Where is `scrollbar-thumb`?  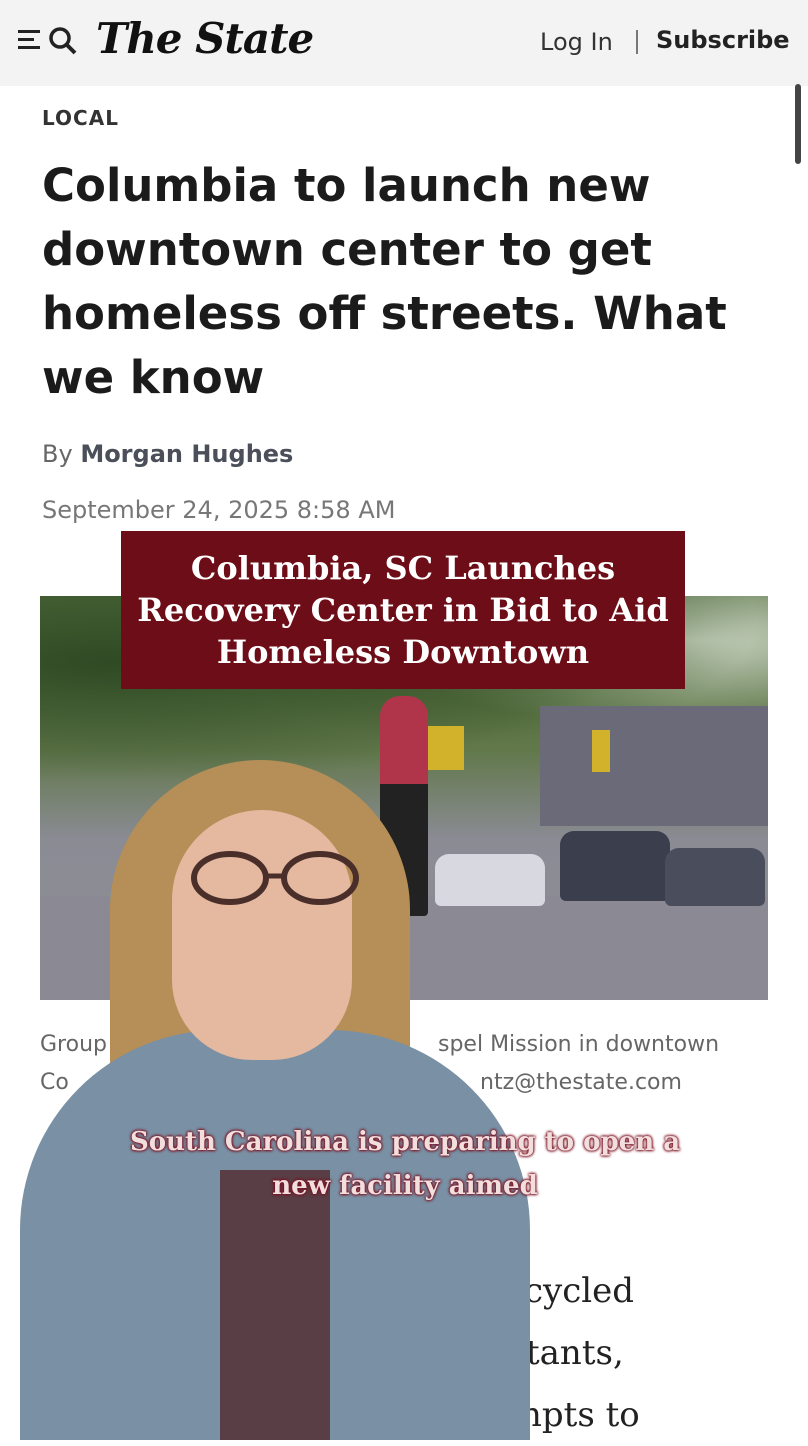
scrollbar-thumb is located at coordinates (798, 124).